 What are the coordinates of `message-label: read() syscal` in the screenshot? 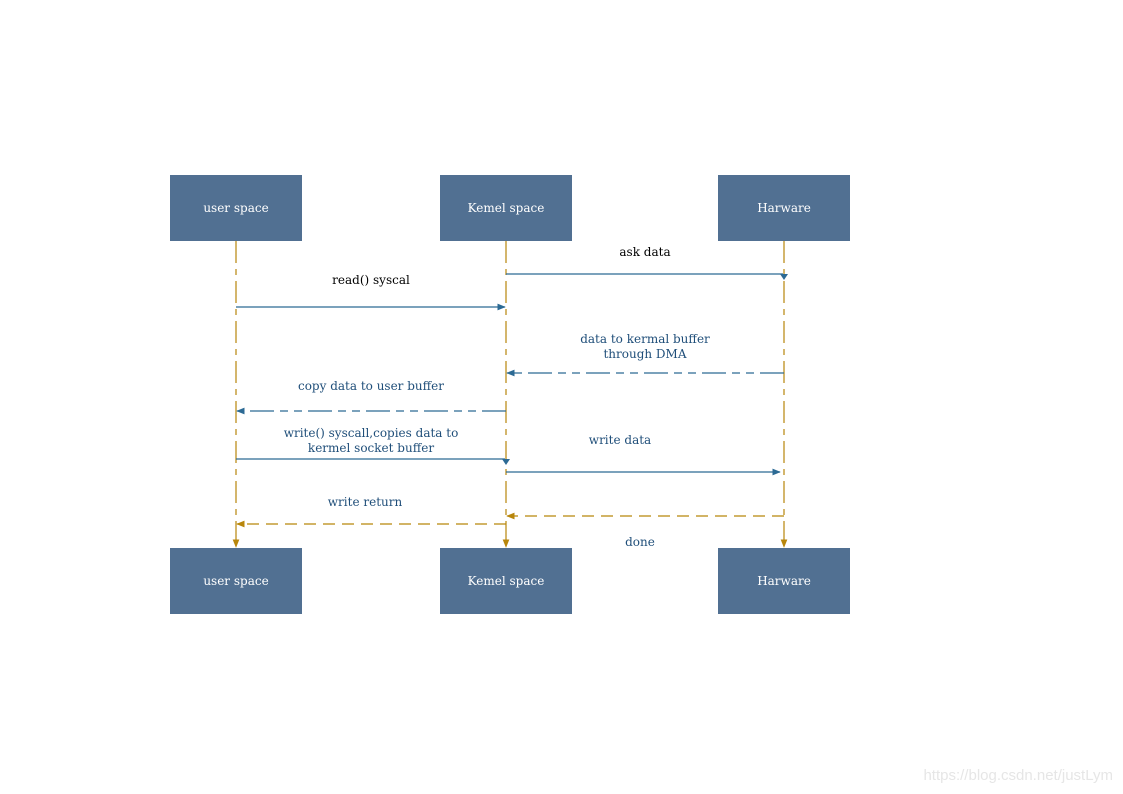 It's located at (371, 280).